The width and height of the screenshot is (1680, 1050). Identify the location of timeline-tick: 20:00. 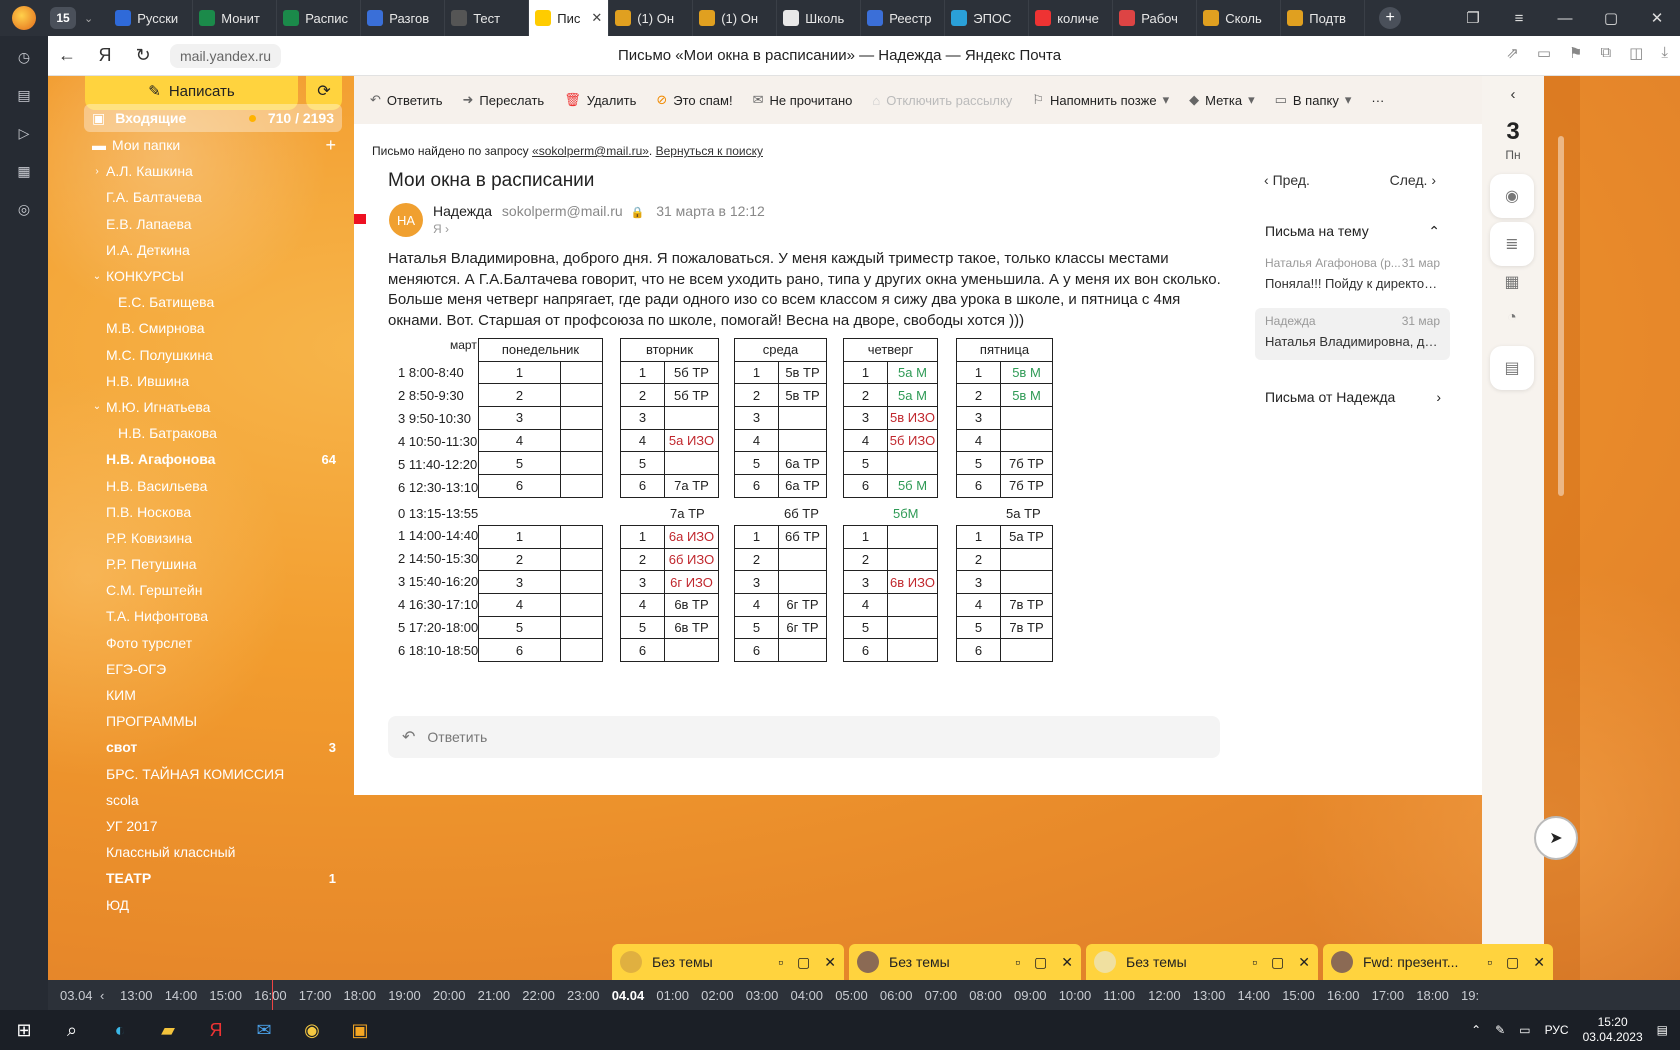
(449, 995).